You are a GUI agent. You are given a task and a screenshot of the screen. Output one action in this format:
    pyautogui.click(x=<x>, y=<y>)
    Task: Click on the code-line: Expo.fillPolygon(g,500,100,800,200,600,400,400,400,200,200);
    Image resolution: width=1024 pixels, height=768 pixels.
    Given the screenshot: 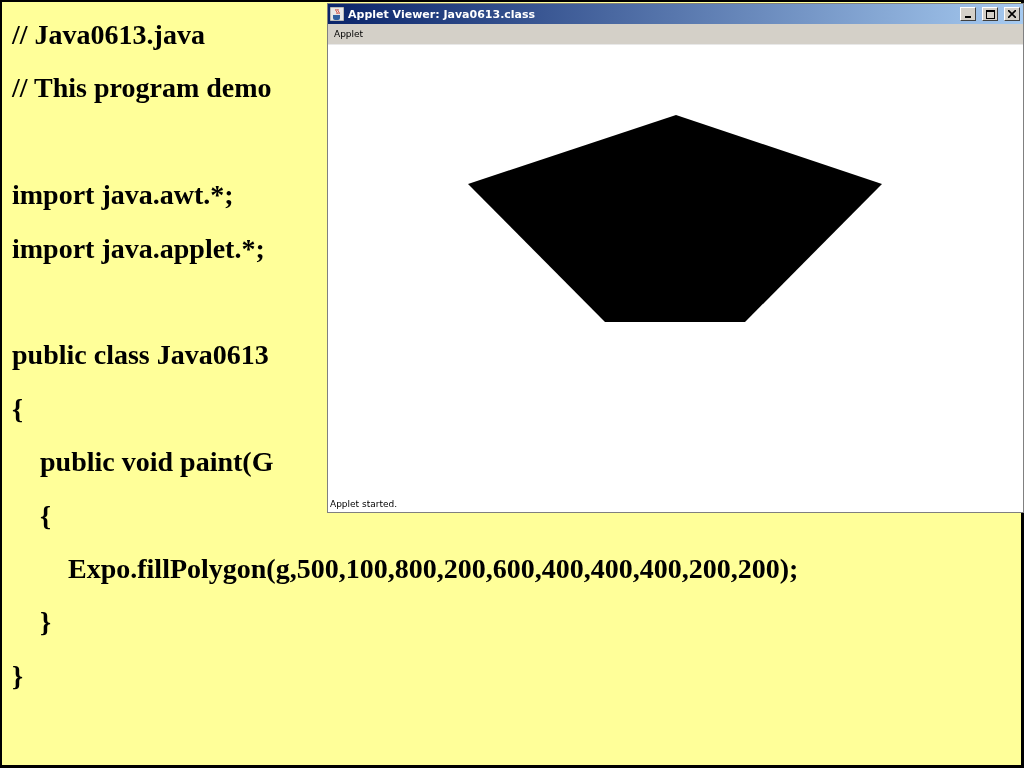 What is the action you would take?
    pyautogui.click(x=433, y=568)
    